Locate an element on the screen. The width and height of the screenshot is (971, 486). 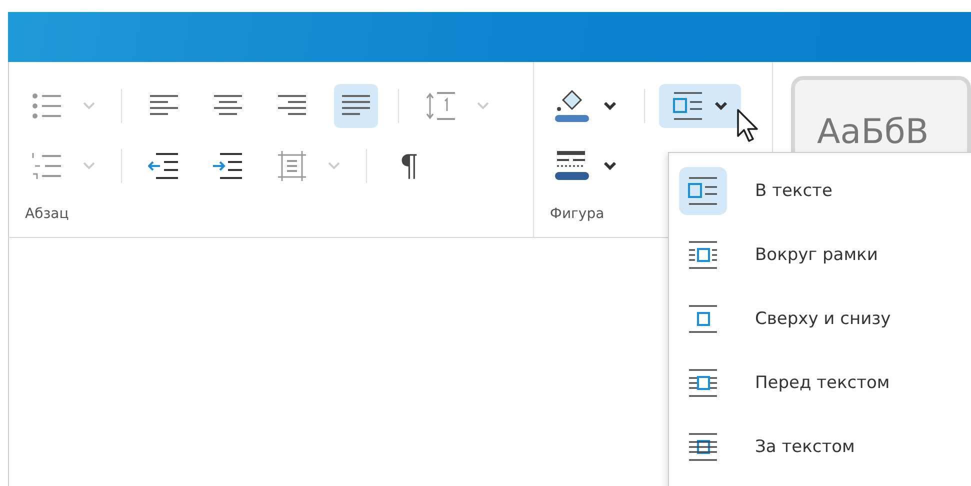
borders-icon is located at coordinates (292, 166).